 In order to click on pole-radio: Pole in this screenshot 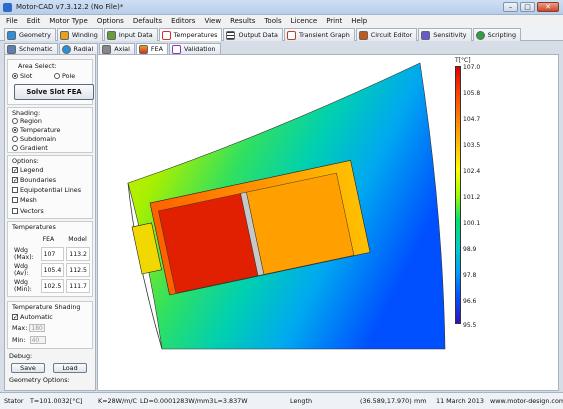, I will do `click(64, 76)`.